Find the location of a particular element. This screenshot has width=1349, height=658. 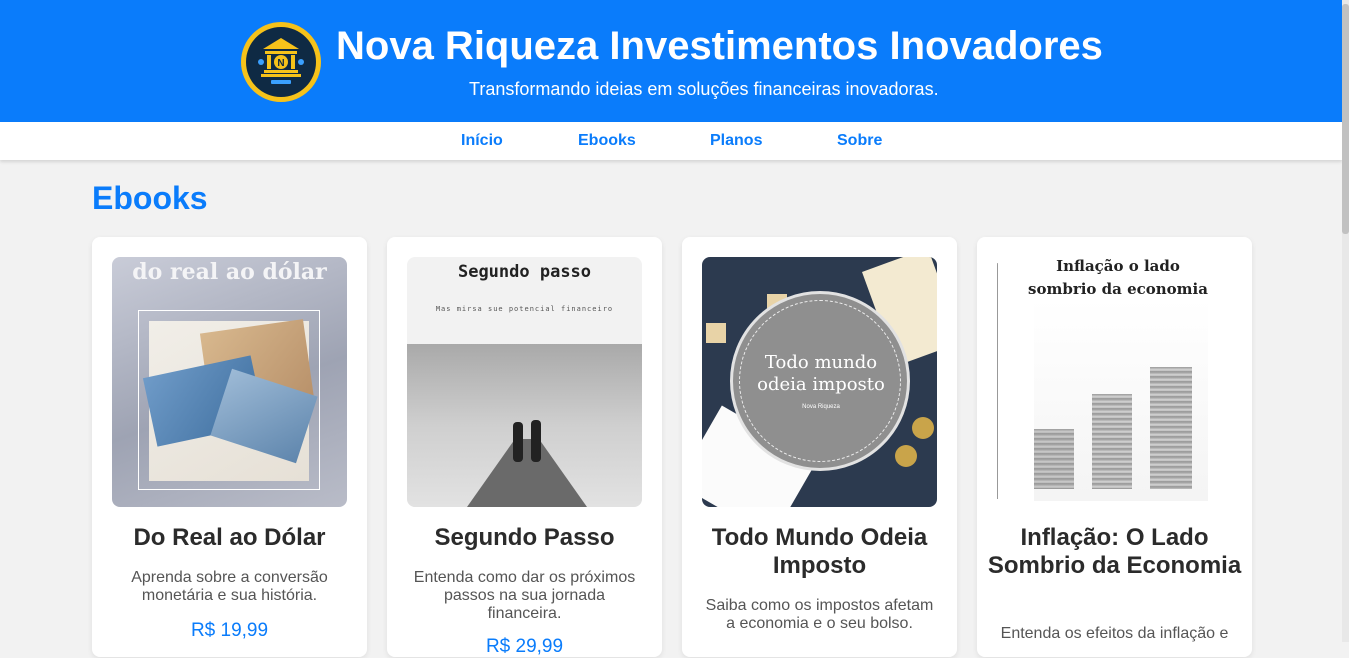

nav-link-sobre: Sobre is located at coordinates (859, 141).